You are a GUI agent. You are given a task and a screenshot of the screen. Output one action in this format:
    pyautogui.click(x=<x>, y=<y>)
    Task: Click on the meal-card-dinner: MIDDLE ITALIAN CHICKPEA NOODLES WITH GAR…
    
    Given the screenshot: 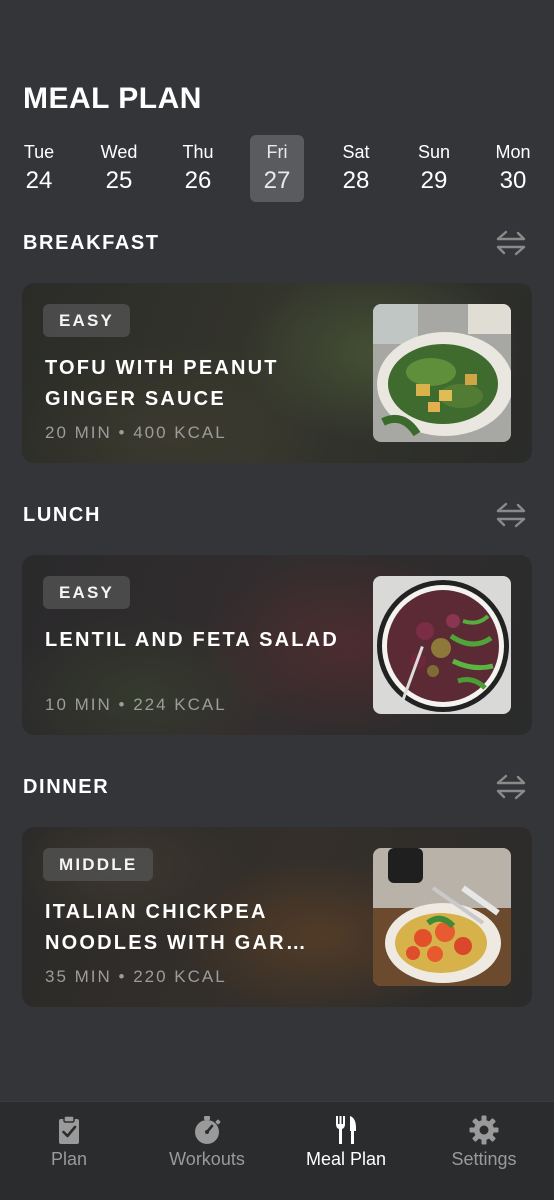 What is the action you would take?
    pyautogui.click(x=277, y=917)
    